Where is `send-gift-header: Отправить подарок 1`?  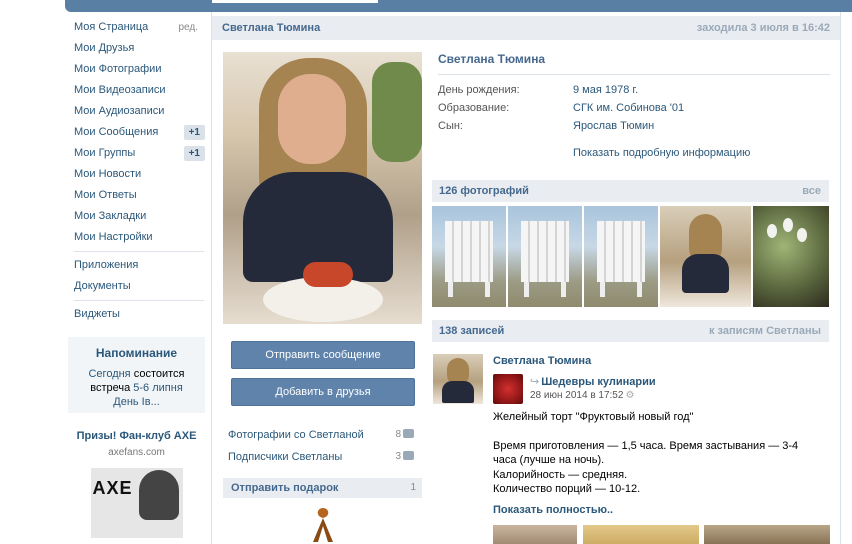 send-gift-header: Отправить подарок 1 is located at coordinates (322, 488).